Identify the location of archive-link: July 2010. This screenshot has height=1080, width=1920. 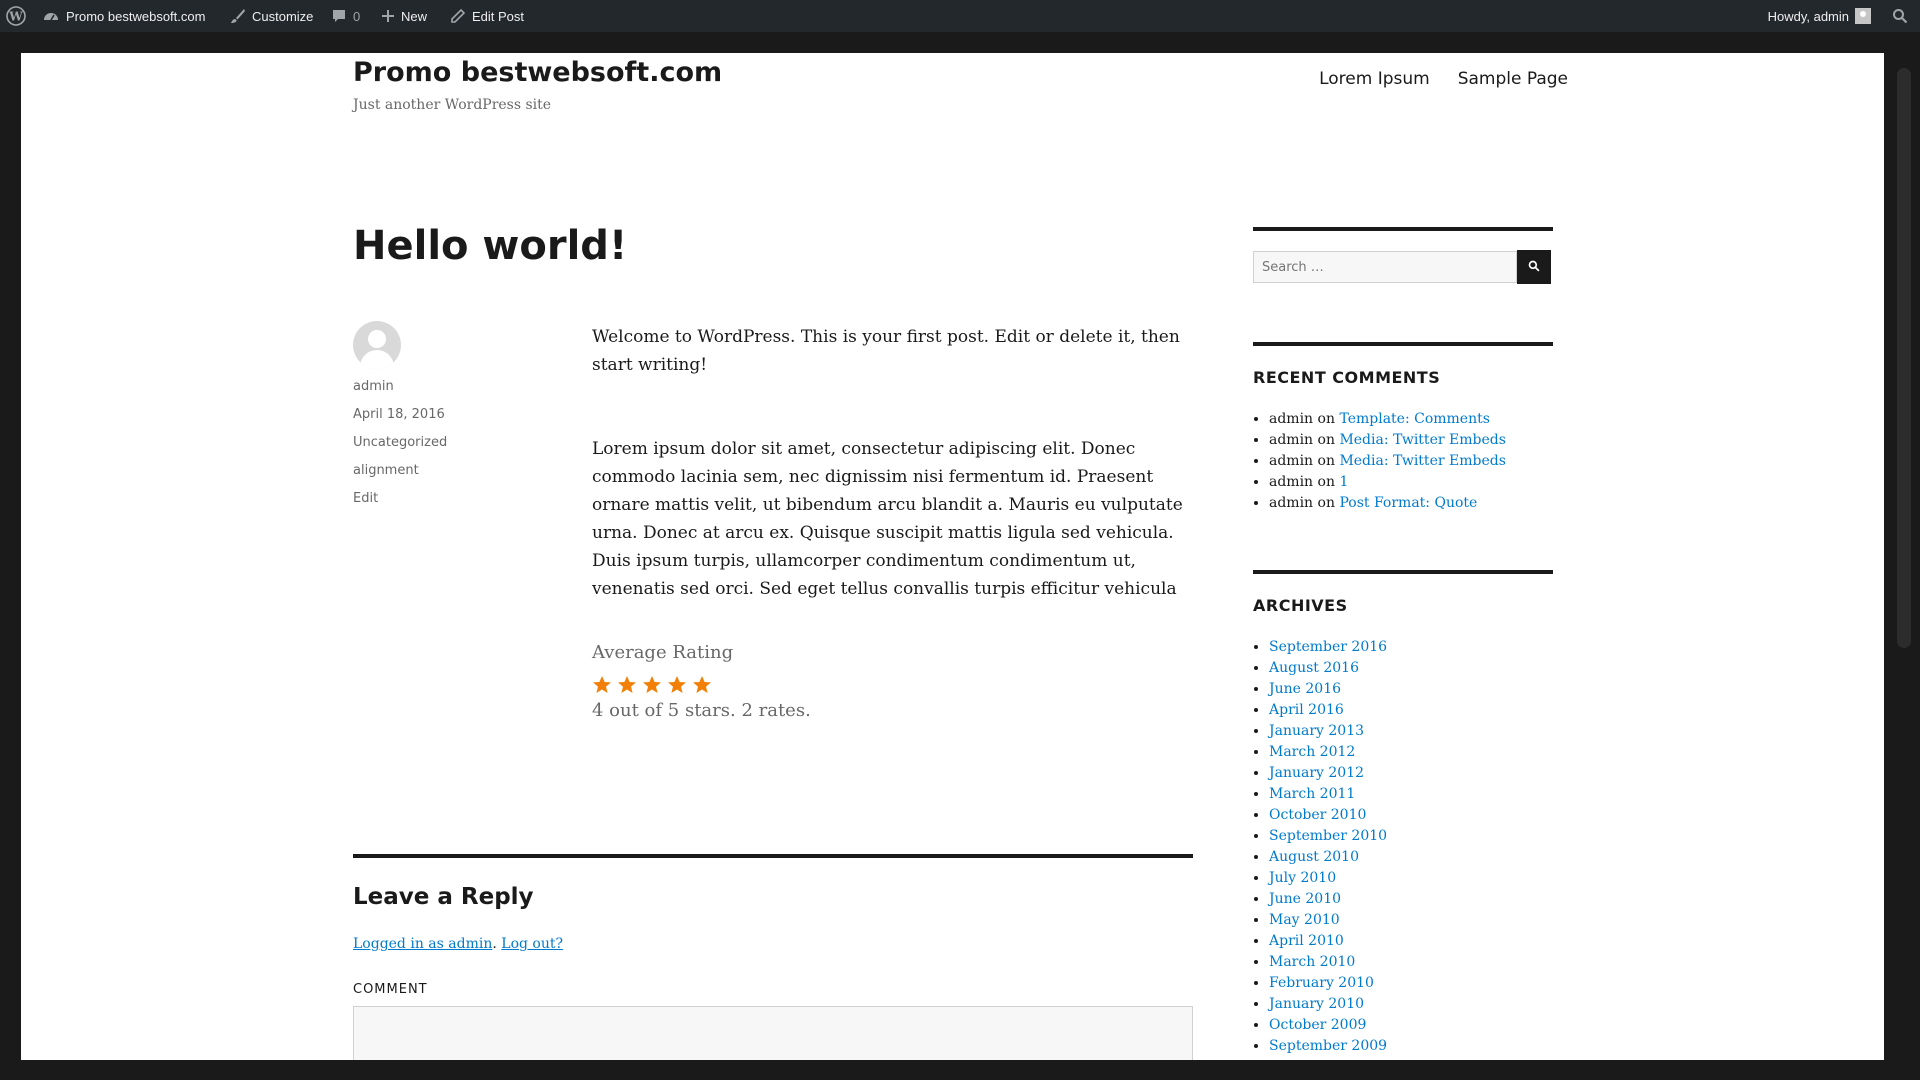
(1302, 878).